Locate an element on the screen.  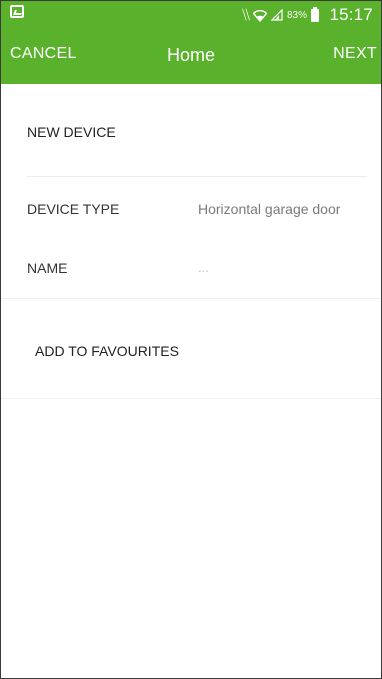
mute-icon: ⧹⧹ is located at coordinates (246, 14).